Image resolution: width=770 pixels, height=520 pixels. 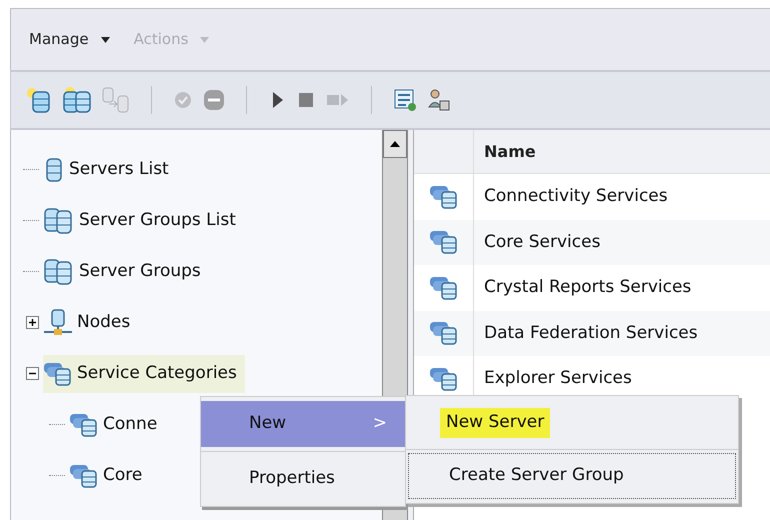 I want to click on network-node-icon, so click(x=58, y=322).